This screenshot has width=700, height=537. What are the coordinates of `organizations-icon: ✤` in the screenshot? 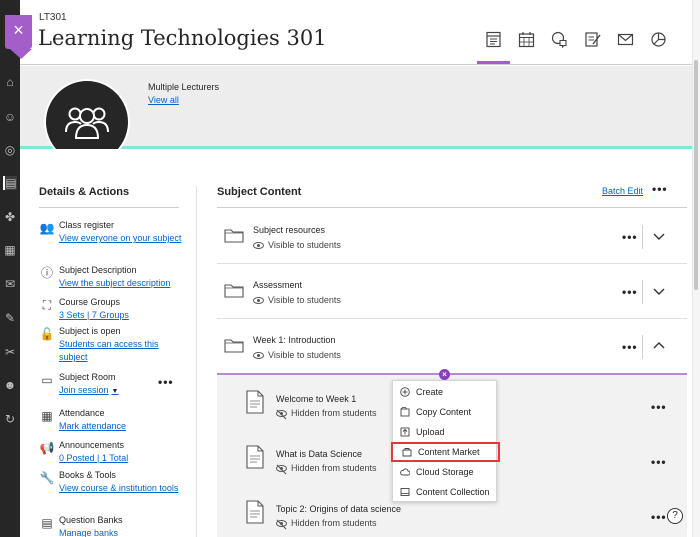 It's located at (10, 217).